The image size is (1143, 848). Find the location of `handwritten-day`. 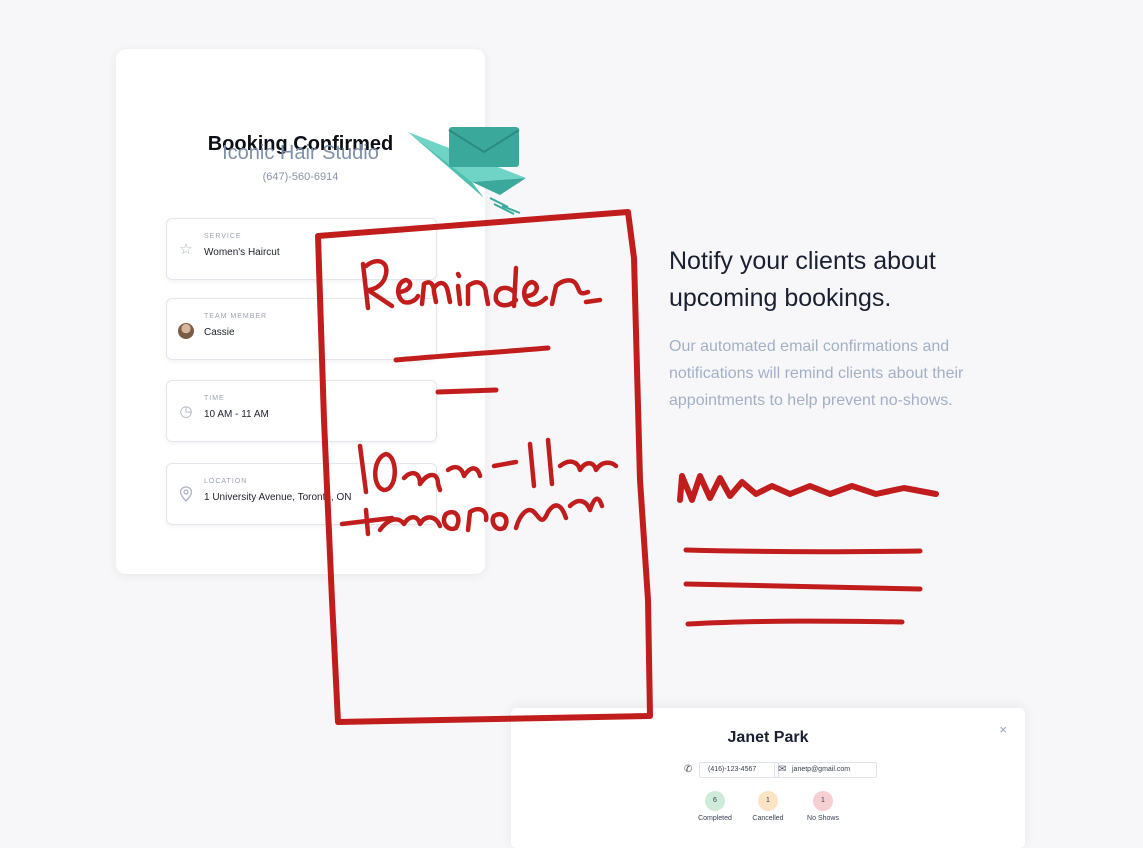

handwritten-day is located at coordinates (472, 516).